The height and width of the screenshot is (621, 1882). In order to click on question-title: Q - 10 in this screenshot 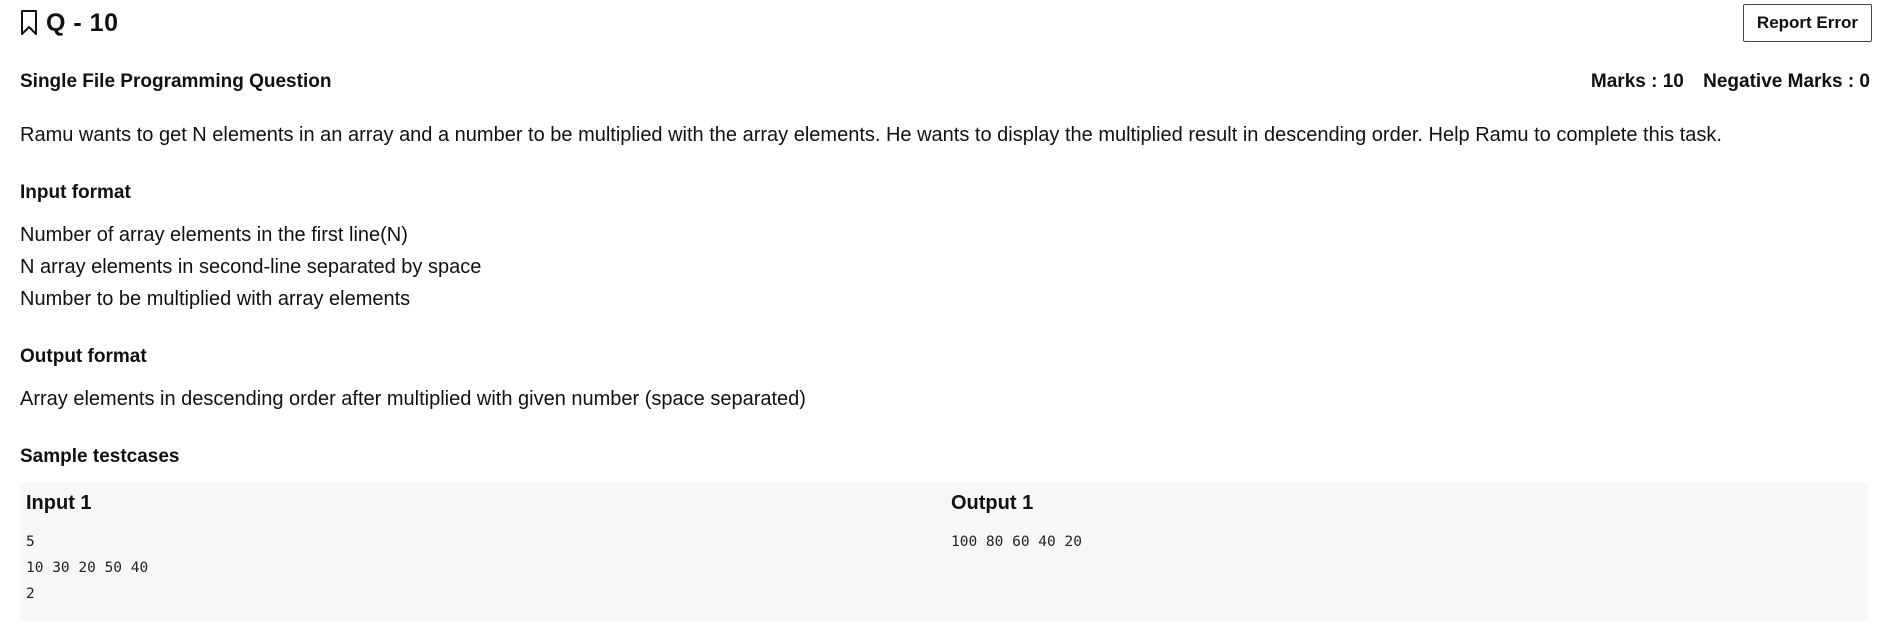, I will do `click(82, 22)`.